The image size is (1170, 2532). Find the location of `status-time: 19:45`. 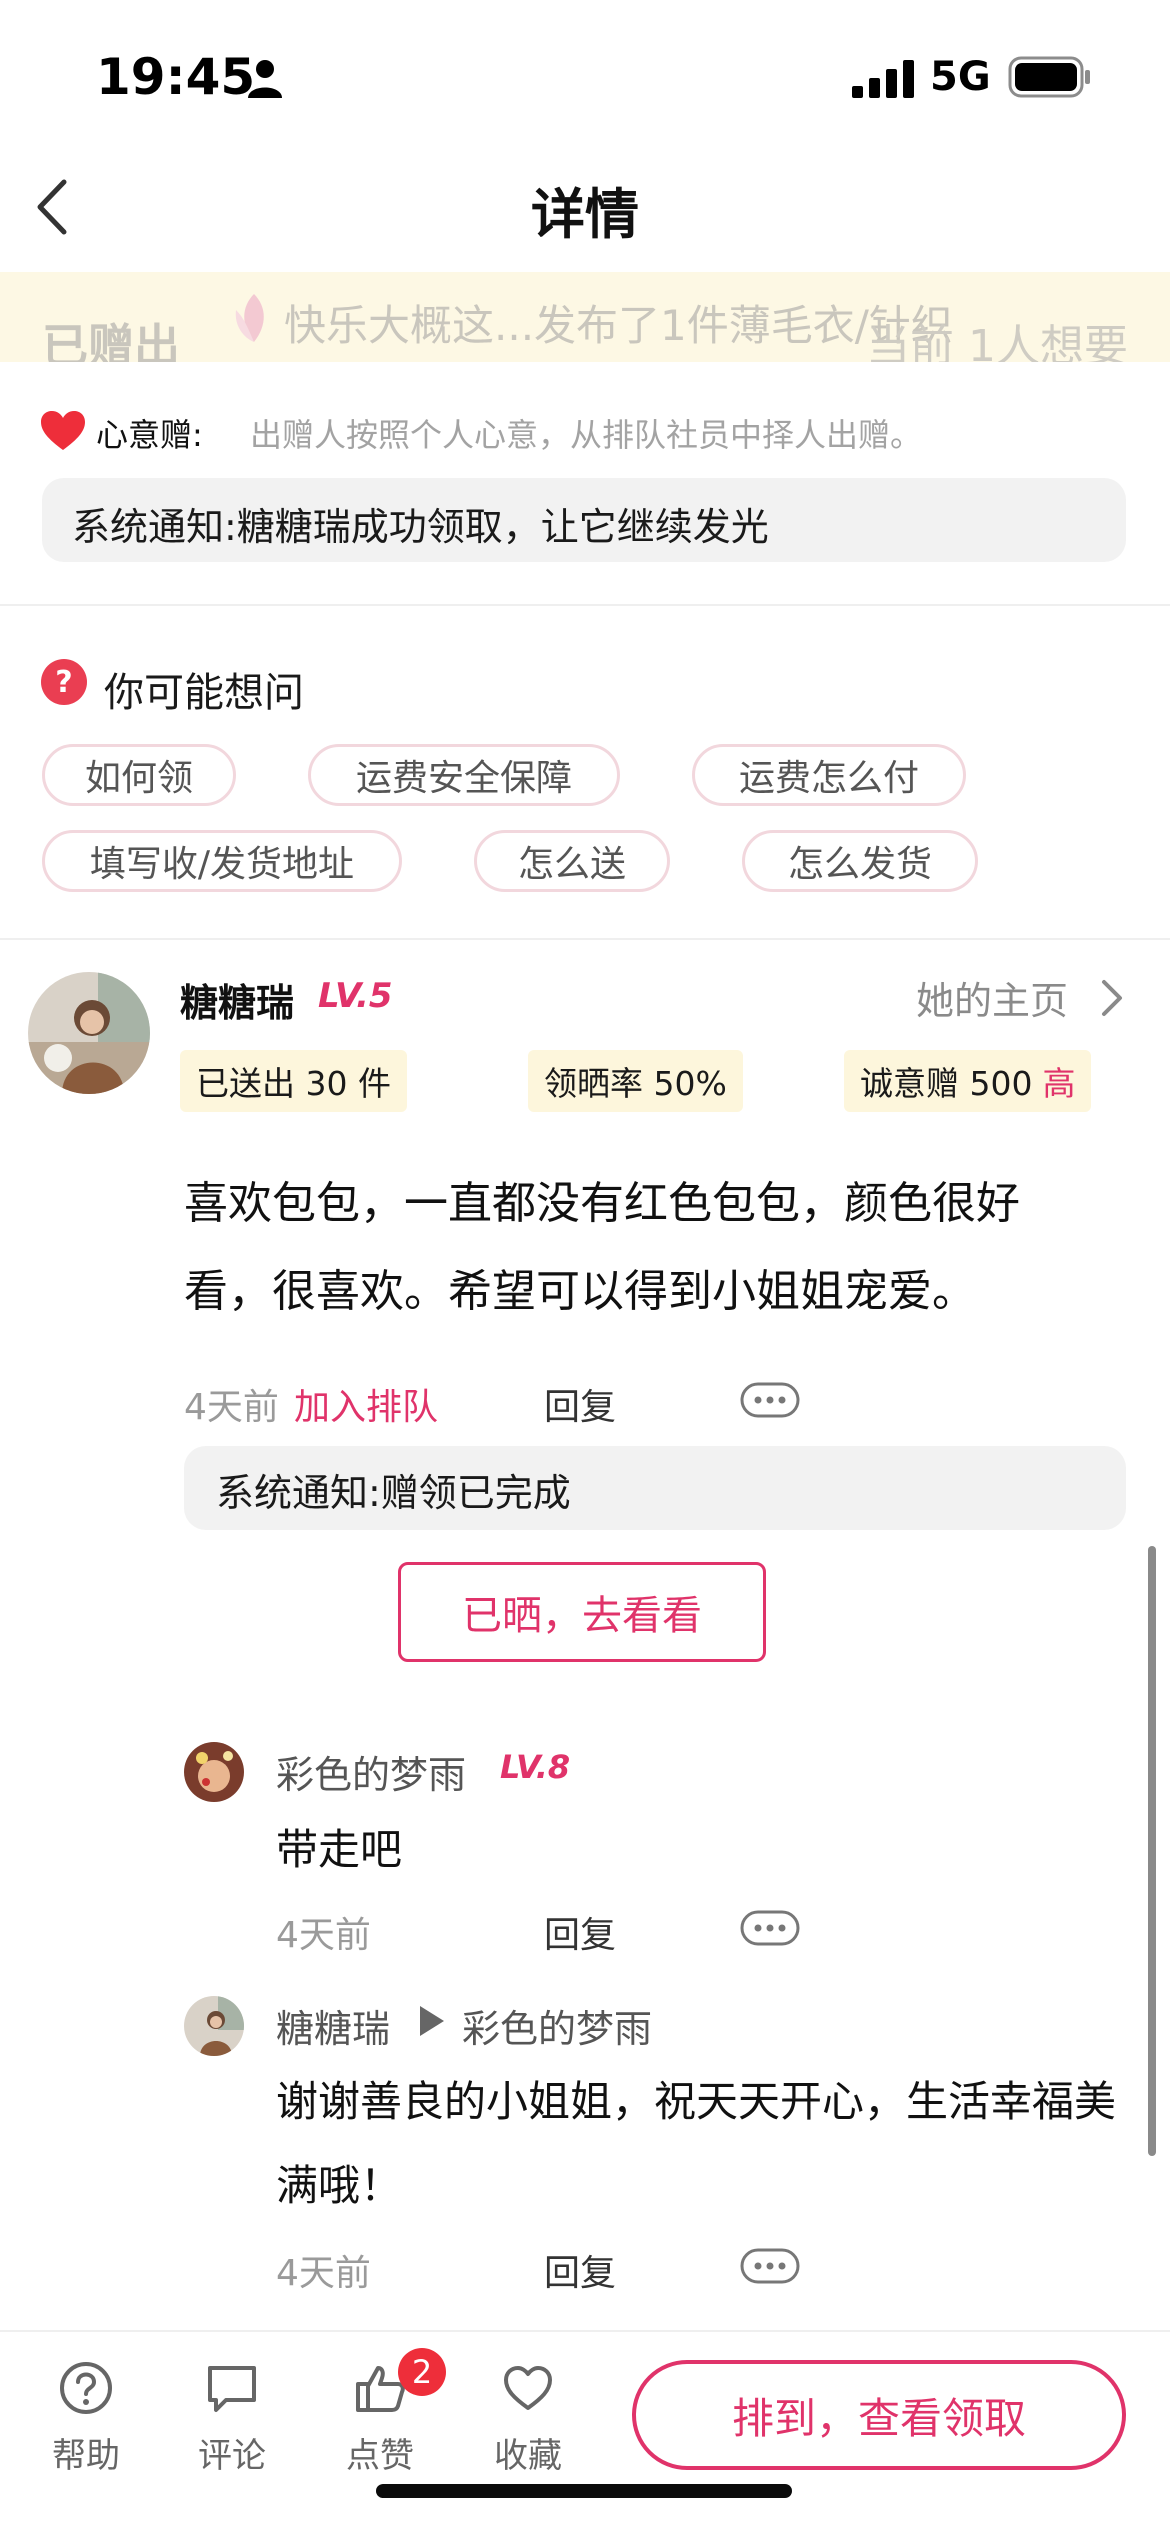

status-time: 19:45 is located at coordinates (176, 77).